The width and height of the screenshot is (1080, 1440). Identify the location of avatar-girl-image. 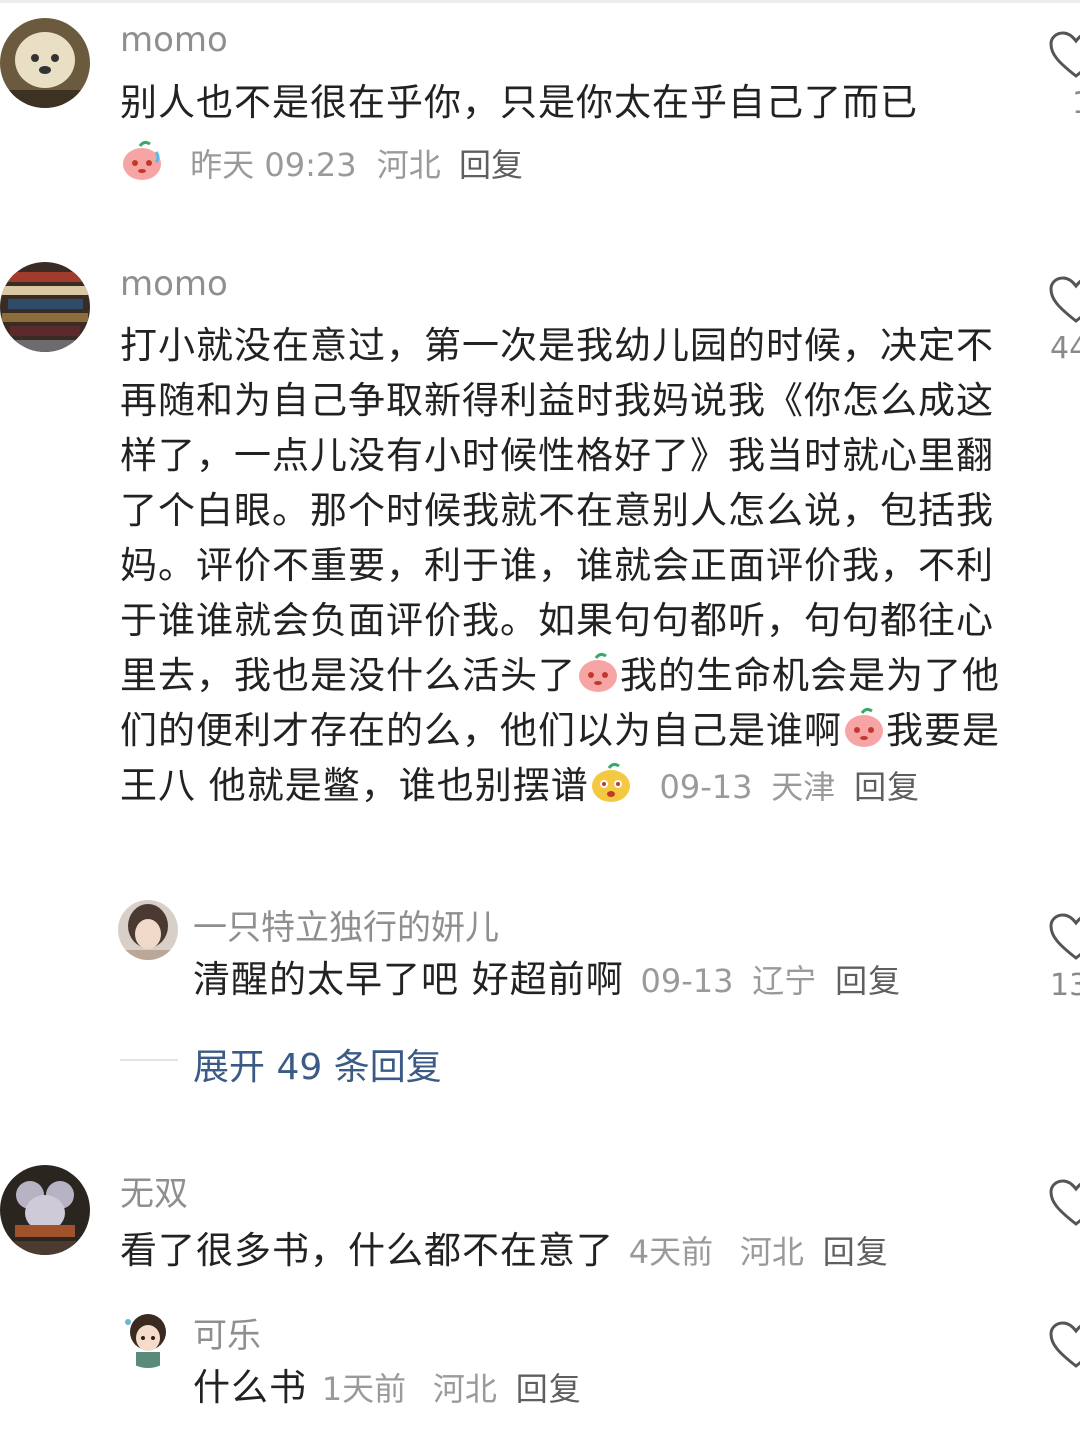
(148, 930).